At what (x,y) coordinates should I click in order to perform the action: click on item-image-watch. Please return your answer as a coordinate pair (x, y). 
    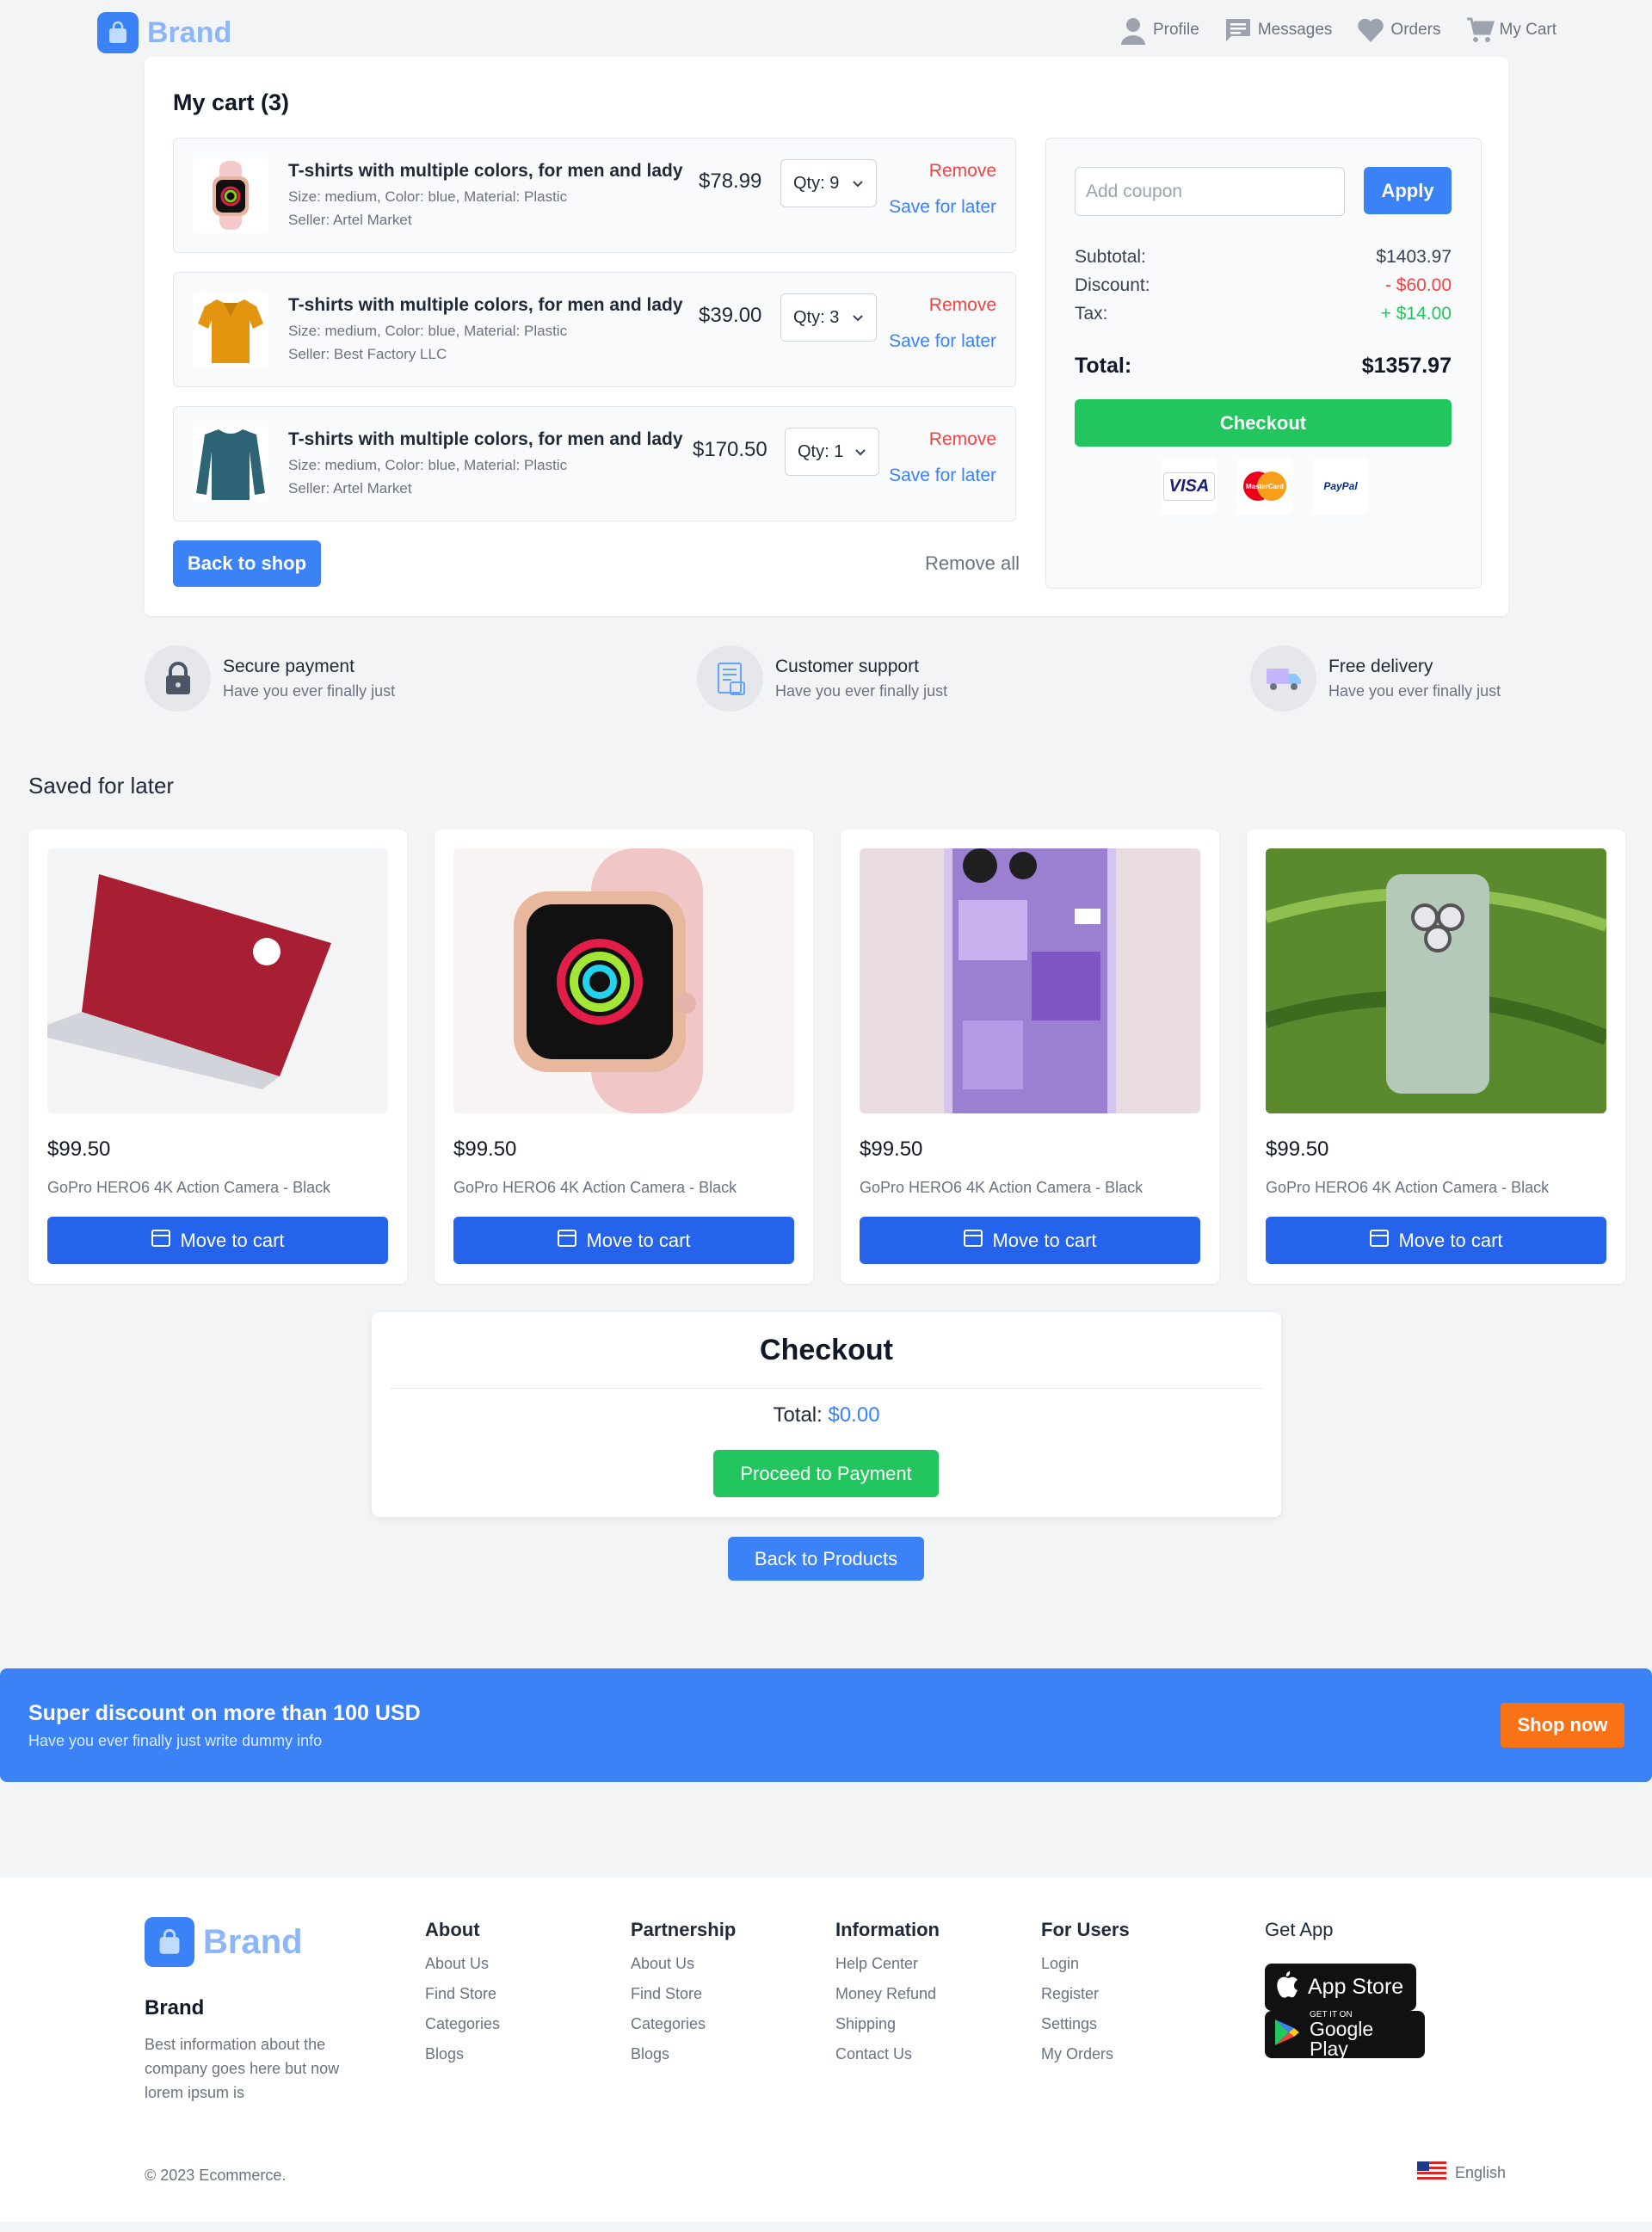
    Looking at the image, I should click on (231, 195).